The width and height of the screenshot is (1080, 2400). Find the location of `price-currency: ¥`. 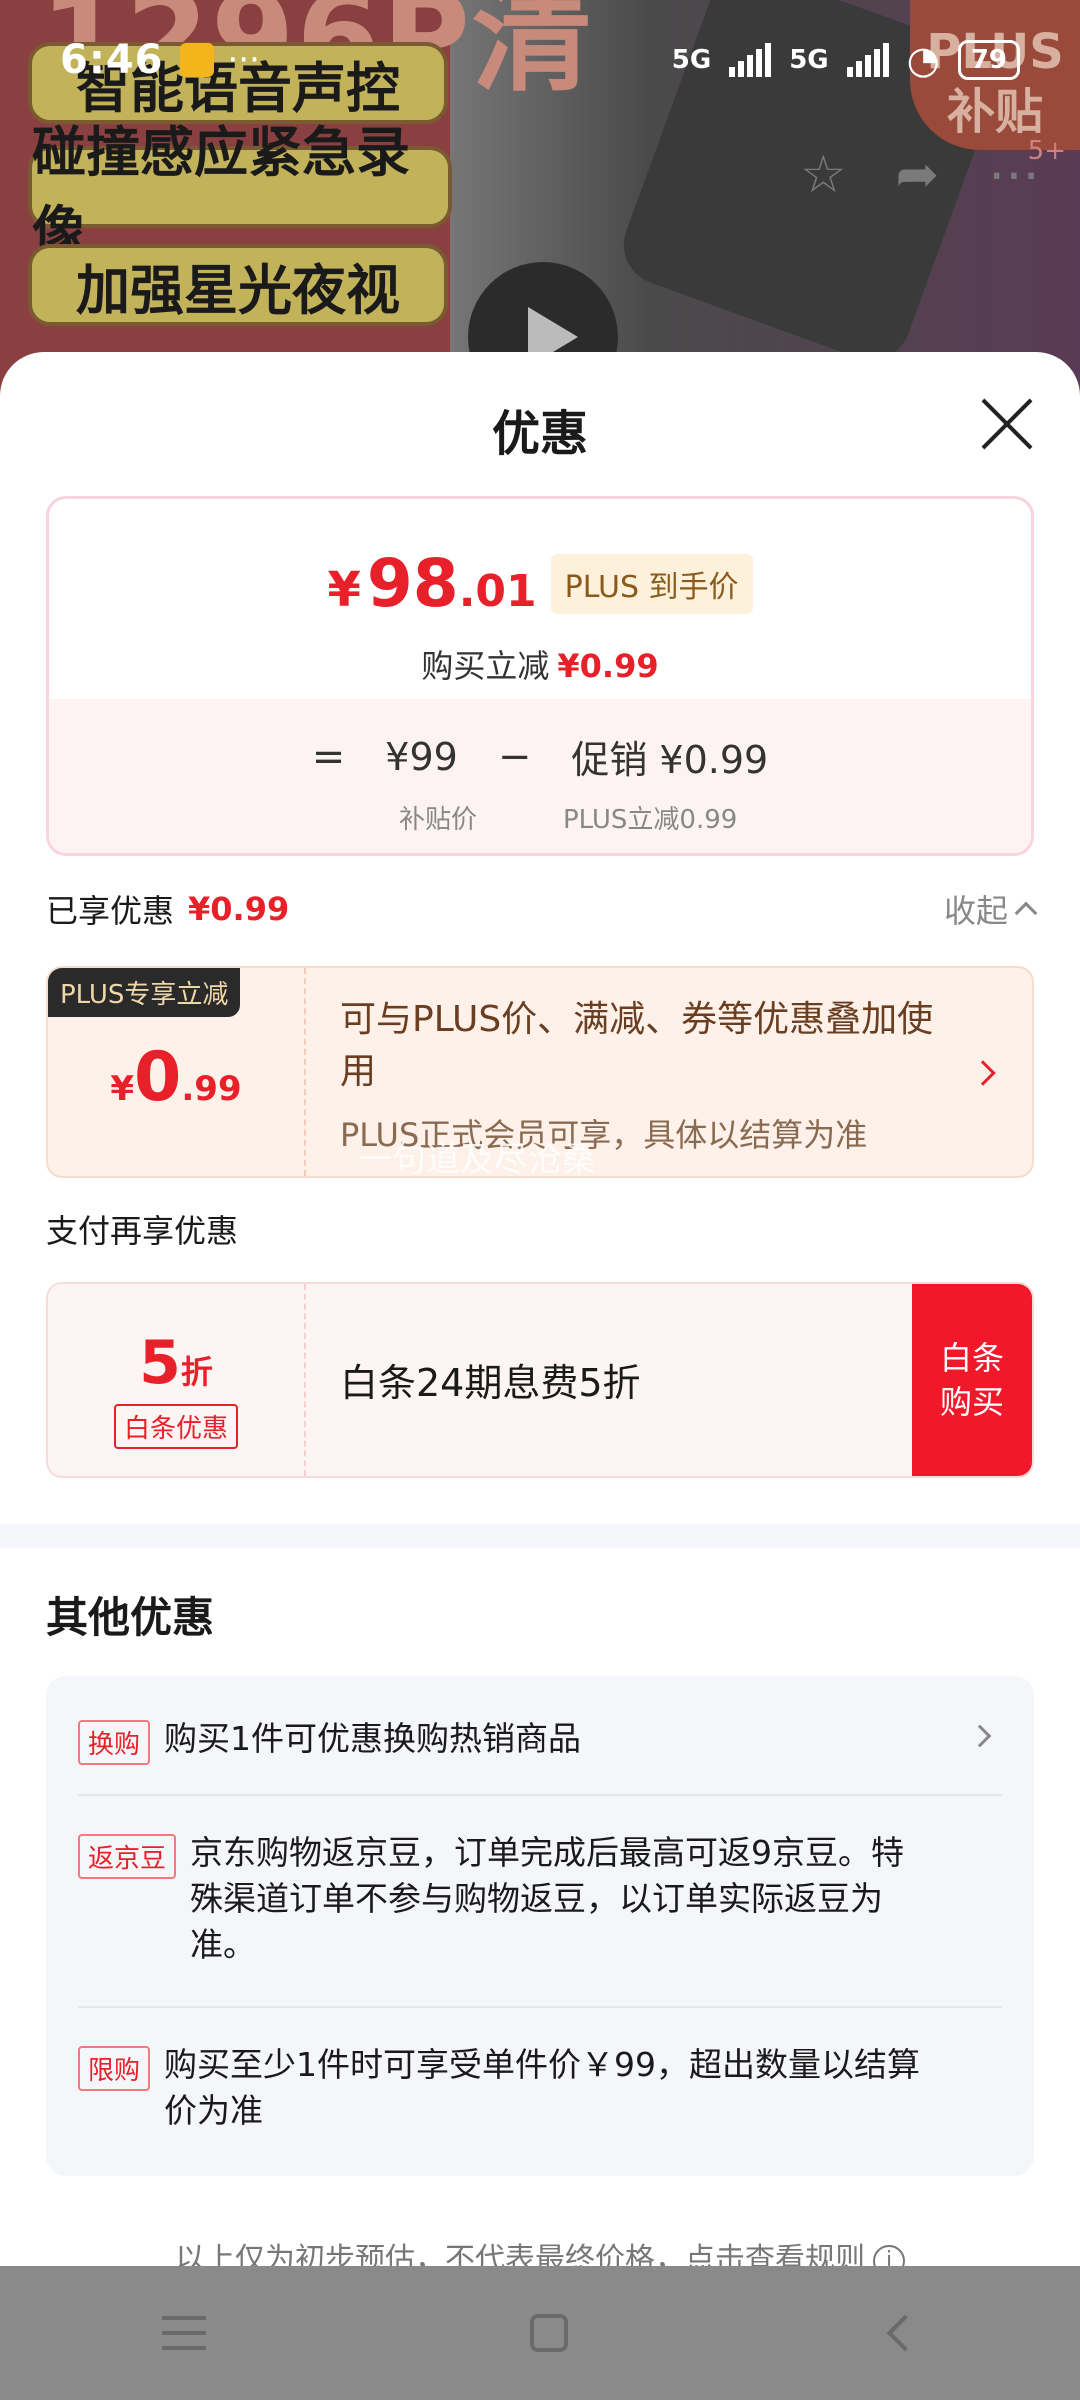

price-currency: ¥ is located at coordinates (344, 590).